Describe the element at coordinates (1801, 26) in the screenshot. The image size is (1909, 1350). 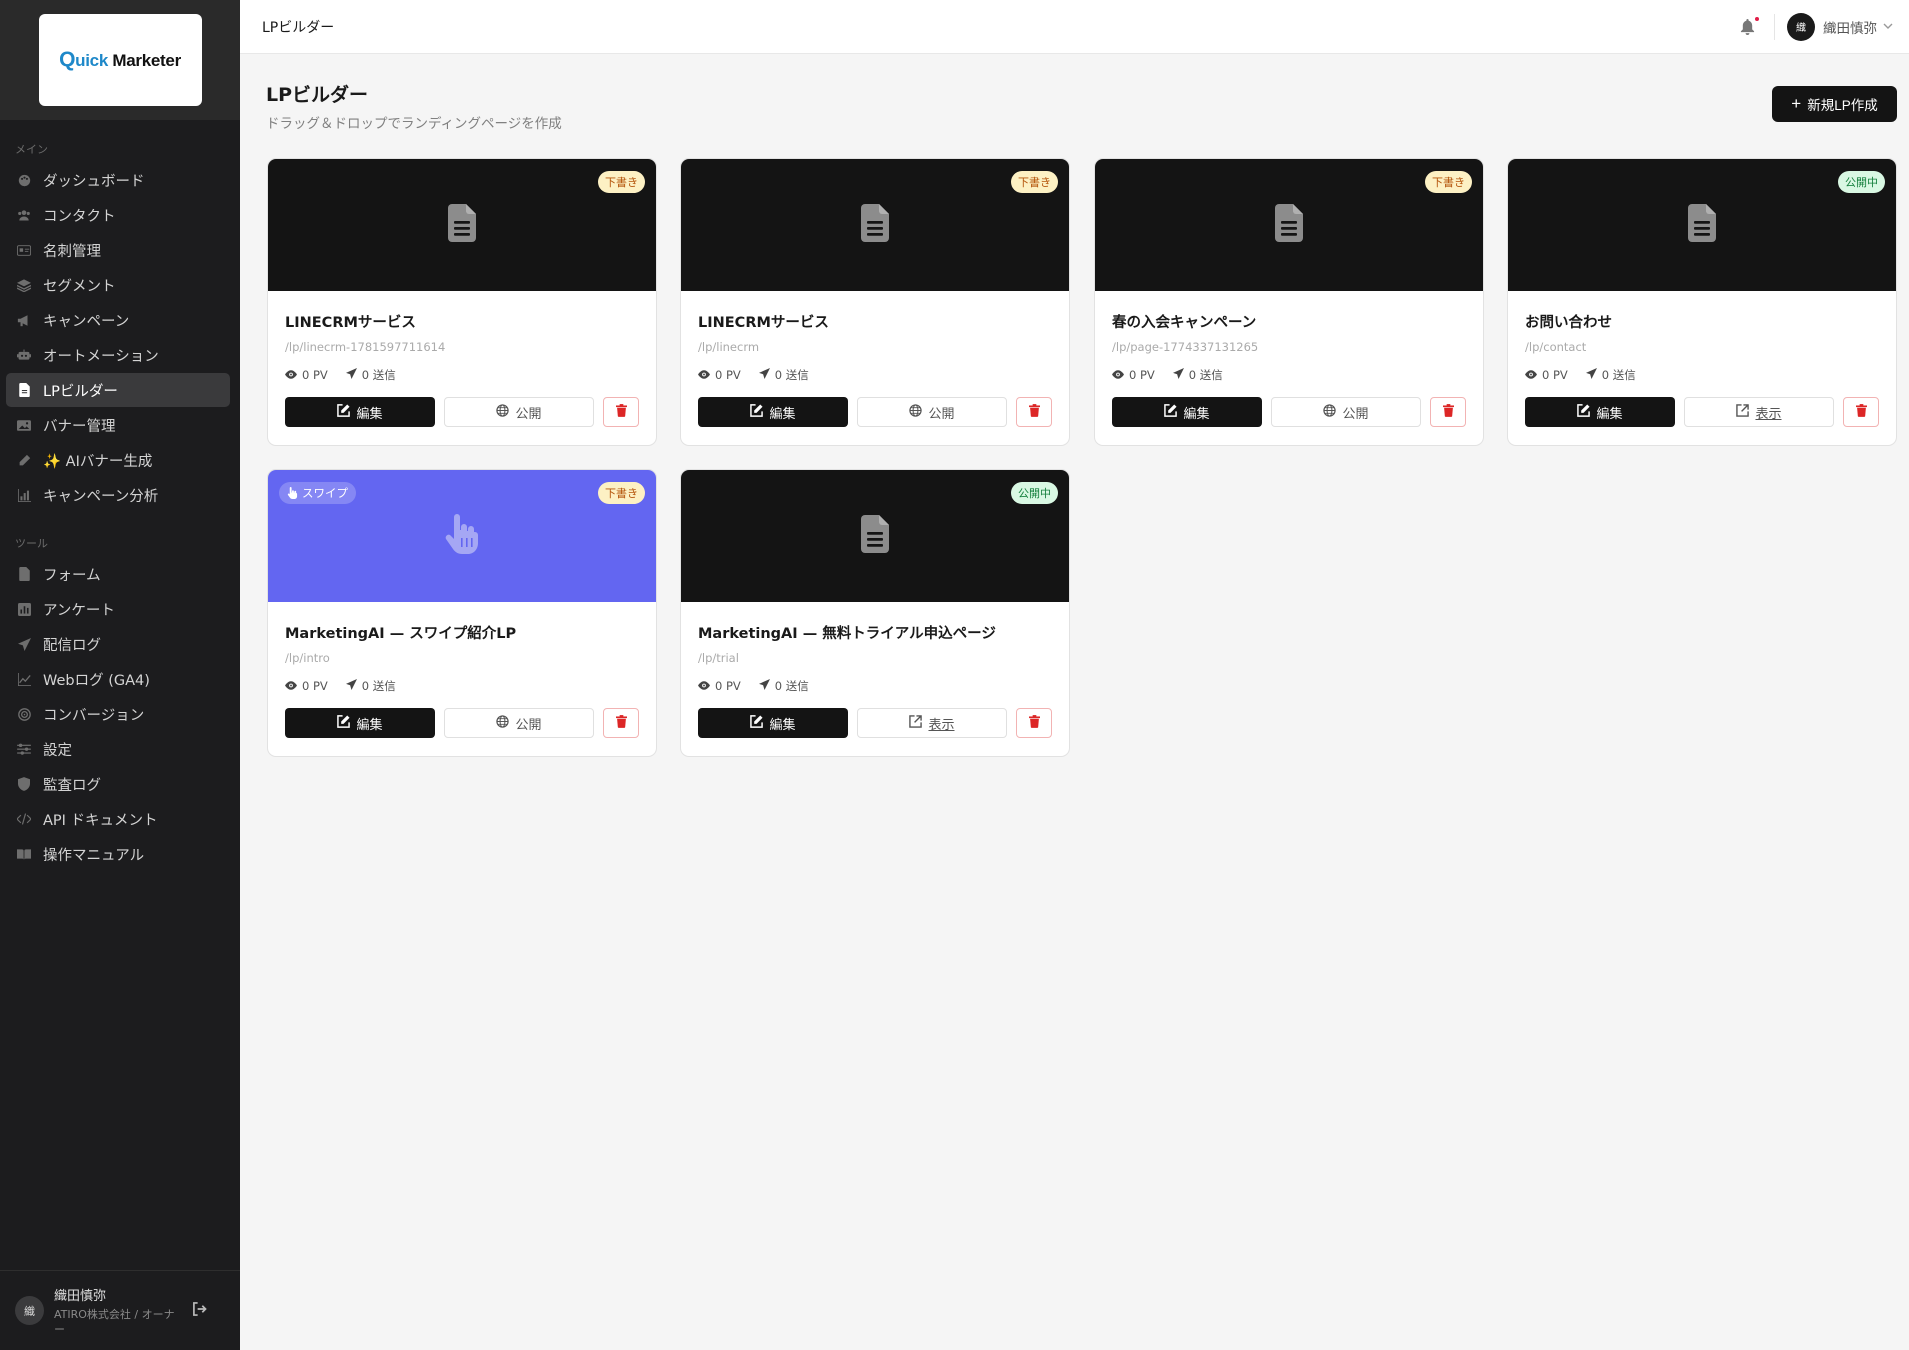
I see `user-avatar: 織` at that location.